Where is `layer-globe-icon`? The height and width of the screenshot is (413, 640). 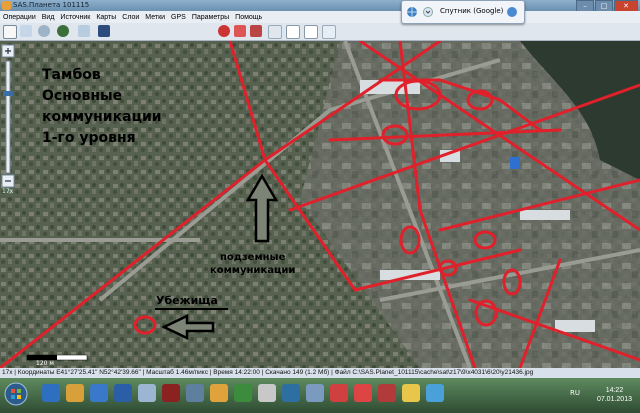
layer-globe-icon is located at coordinates (512, 12).